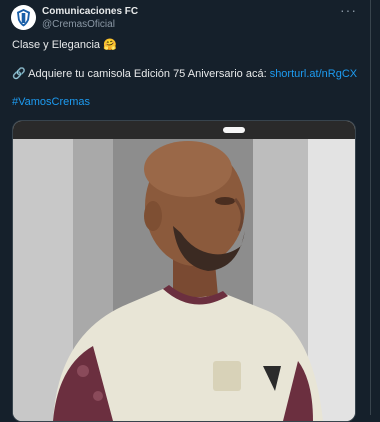 The height and width of the screenshot is (422, 380). What do you see at coordinates (23, 17) in the screenshot?
I see `account-avatar` at bounding box center [23, 17].